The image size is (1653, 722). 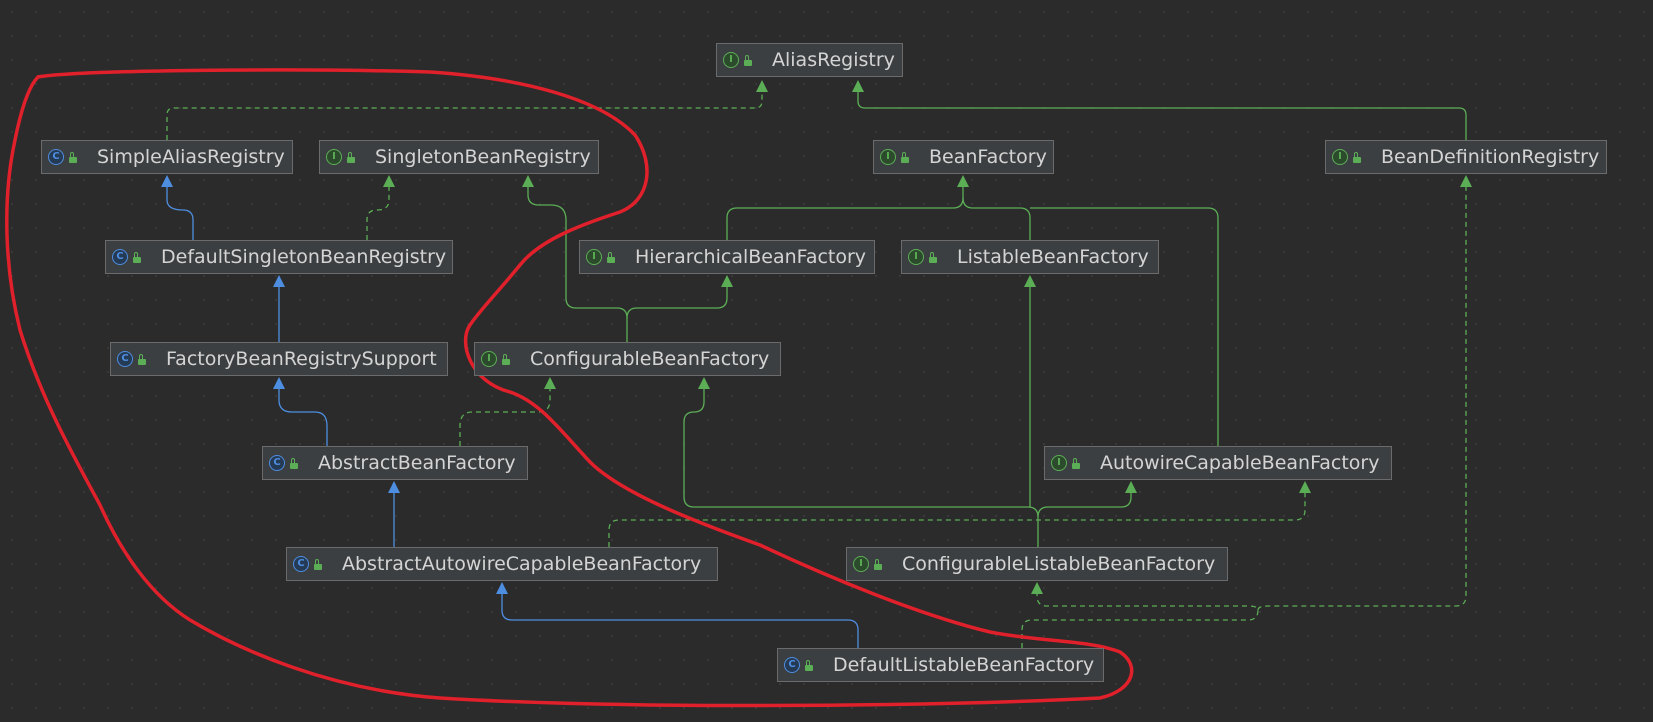 I want to click on node-configurable-bean-factory: I ConfigurableBeanFactory, so click(x=627, y=359).